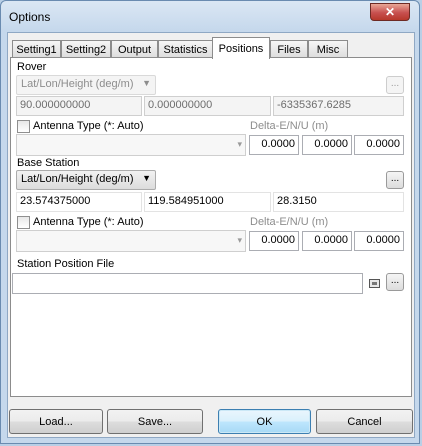 The width and height of the screenshot is (422, 446). What do you see at coordinates (86, 49) in the screenshot?
I see `tab-setting2: Setting2` at bounding box center [86, 49].